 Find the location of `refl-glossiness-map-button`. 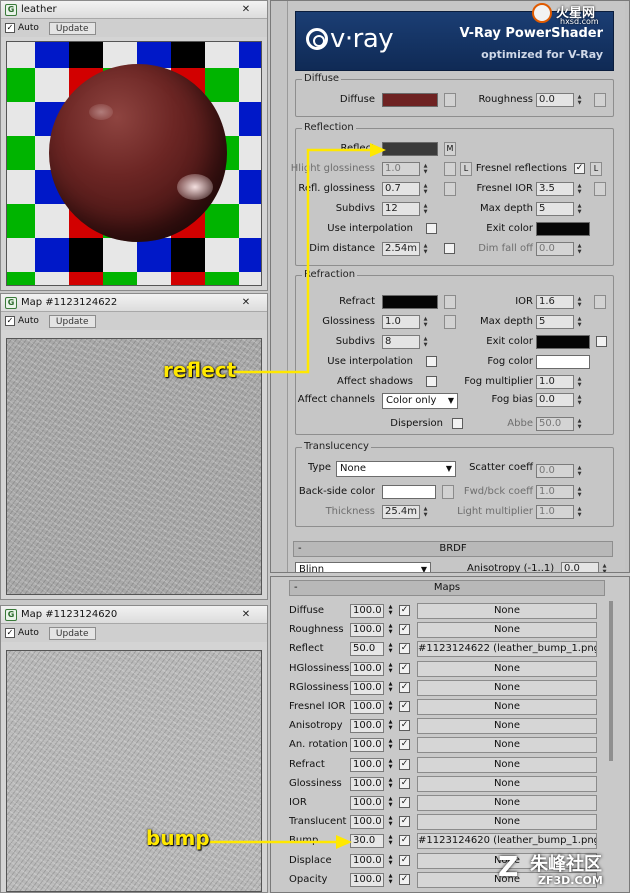

refl-glossiness-map-button is located at coordinates (450, 189).